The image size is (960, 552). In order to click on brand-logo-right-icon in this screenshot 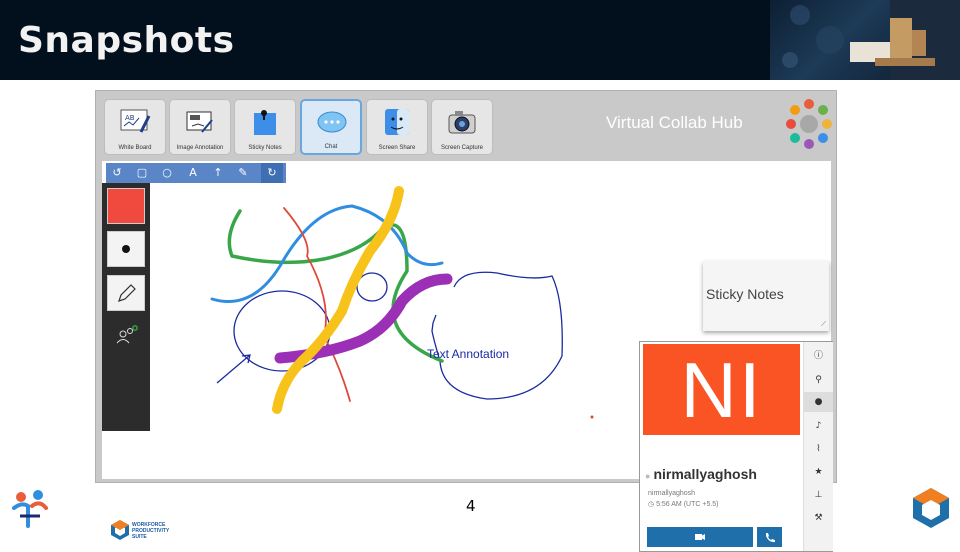, I will do `click(931, 508)`.